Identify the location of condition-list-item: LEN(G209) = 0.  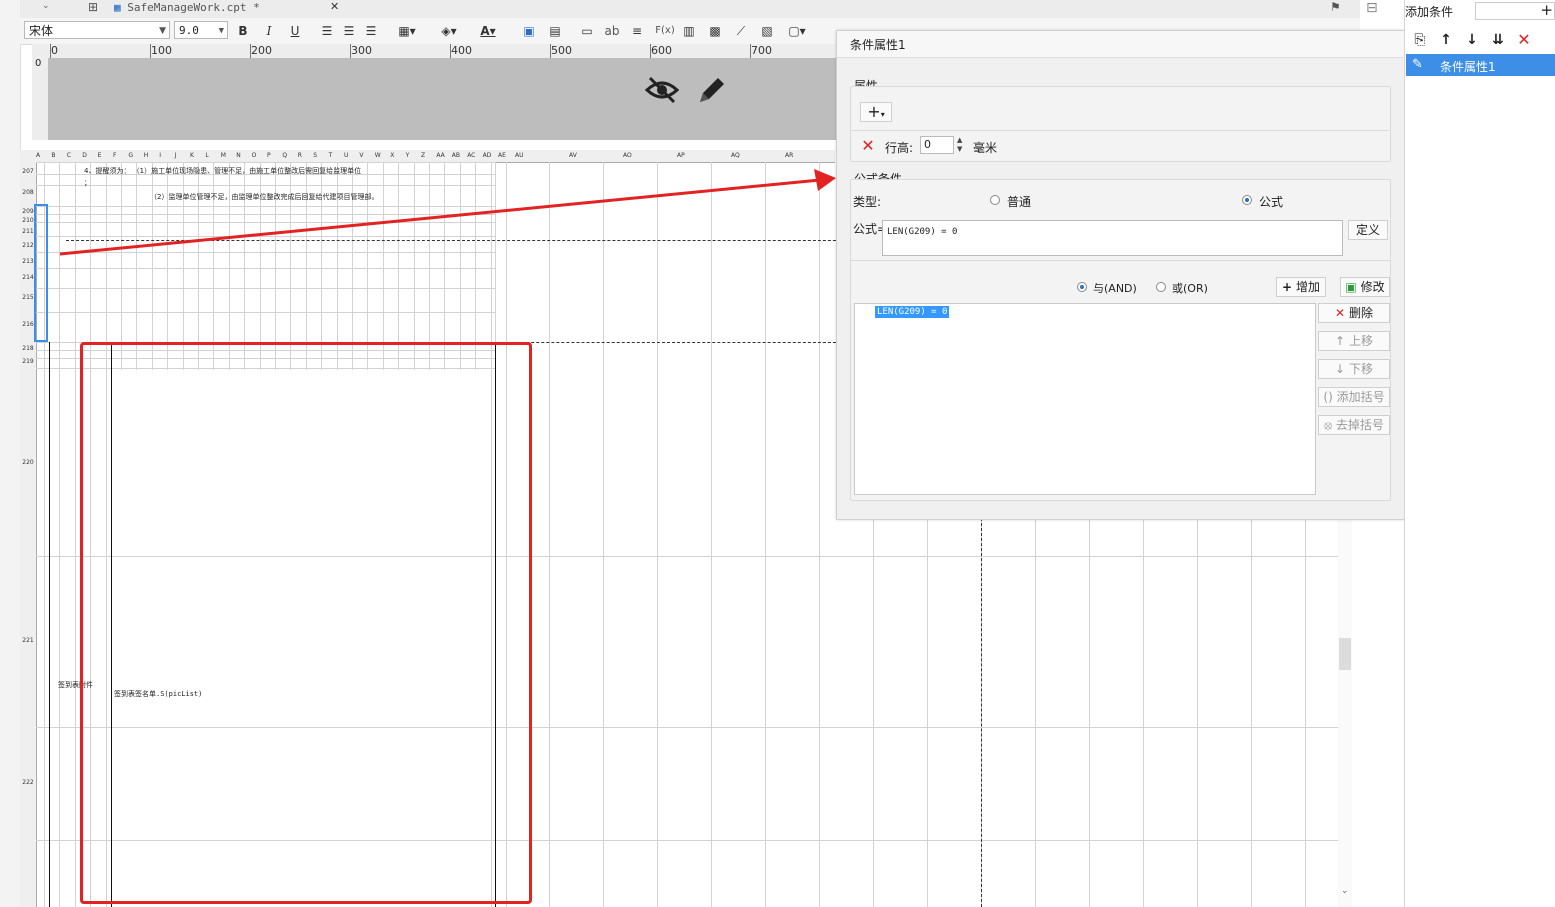
(912, 312).